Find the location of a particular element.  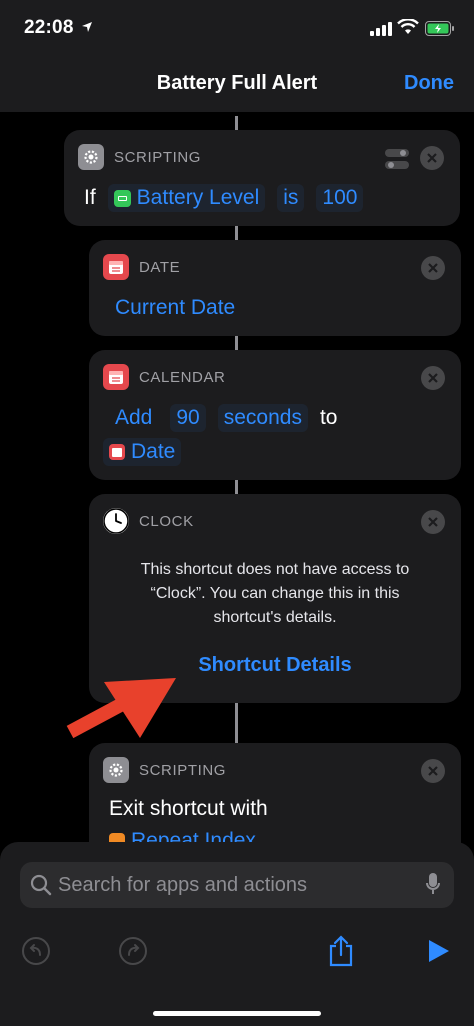

value-parameter: 100 is located at coordinates (340, 198).